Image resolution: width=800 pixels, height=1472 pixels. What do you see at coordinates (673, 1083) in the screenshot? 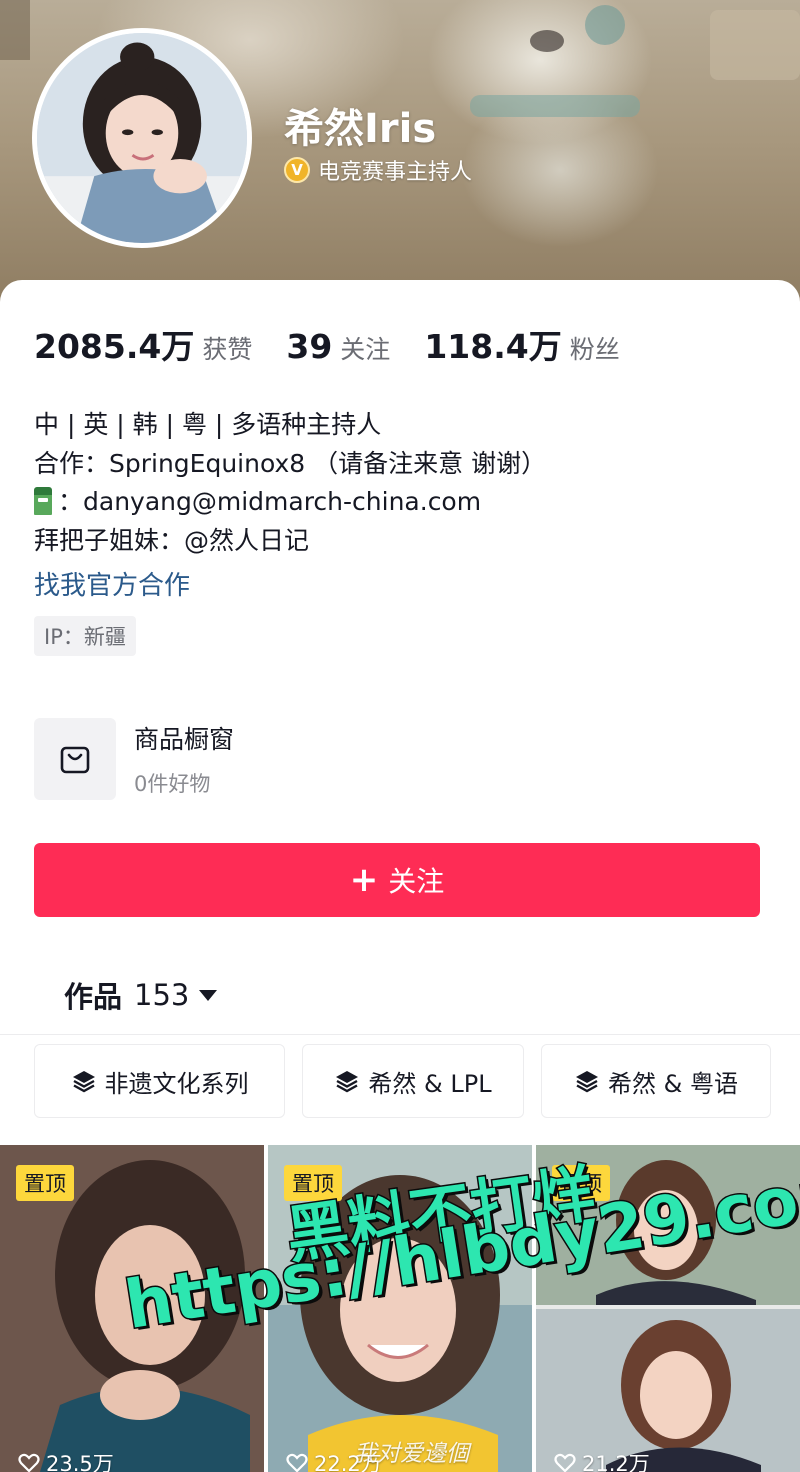
I see `collection-label: 希然 & 粤语` at bounding box center [673, 1083].